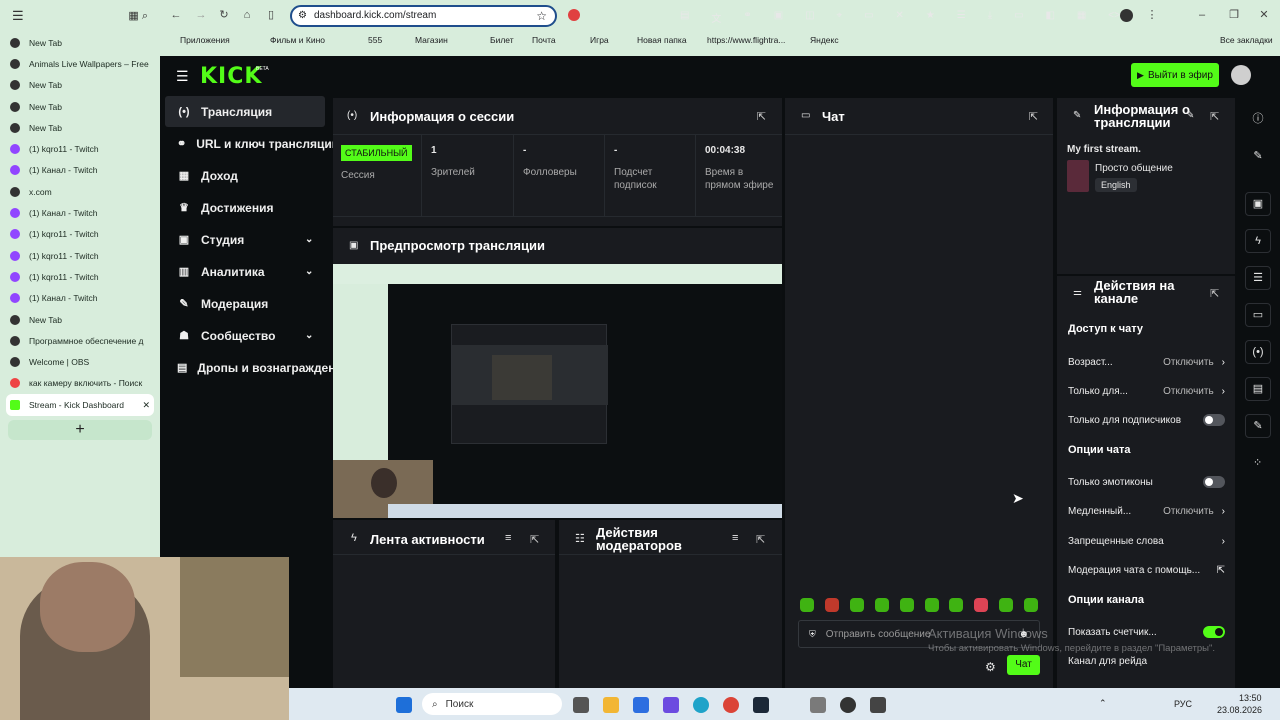  Describe the element at coordinates (701, 705) in the screenshot. I see `edge-icon` at that location.